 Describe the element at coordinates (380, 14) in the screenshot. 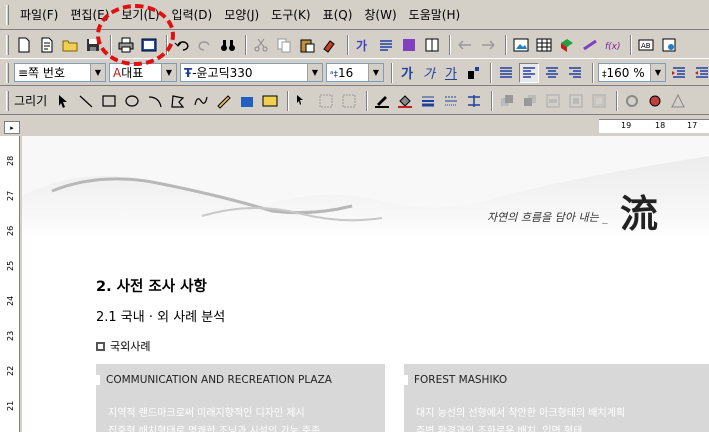

I see `menu-window: 창(W)` at that location.